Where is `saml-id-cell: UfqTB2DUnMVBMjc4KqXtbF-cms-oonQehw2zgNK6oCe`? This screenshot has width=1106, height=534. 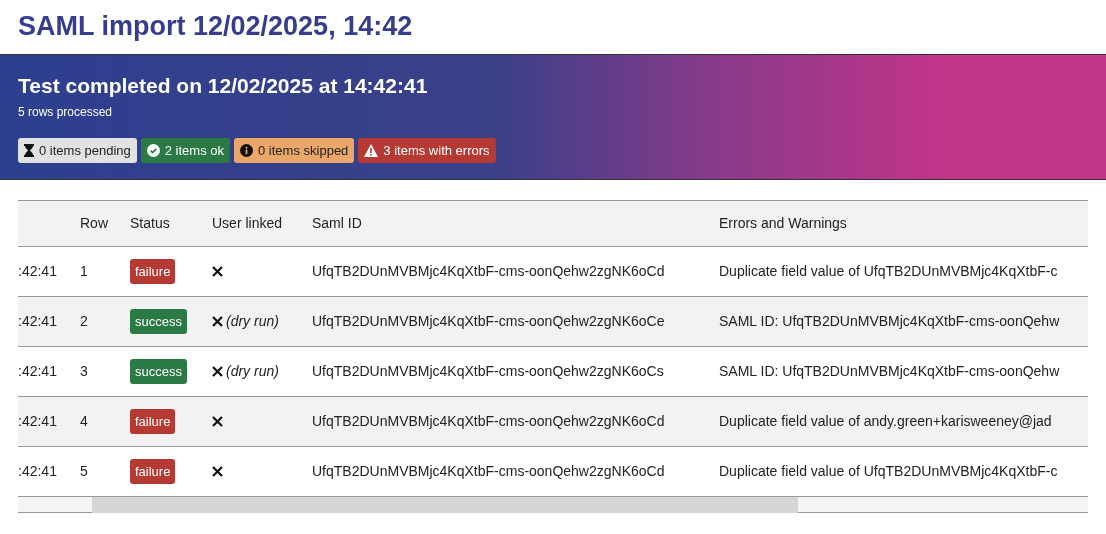
saml-id-cell: UfqTB2DUnMVBMjc4KqXtbF-cms-oonQehw2zgNK6oCe is located at coordinates (488, 321).